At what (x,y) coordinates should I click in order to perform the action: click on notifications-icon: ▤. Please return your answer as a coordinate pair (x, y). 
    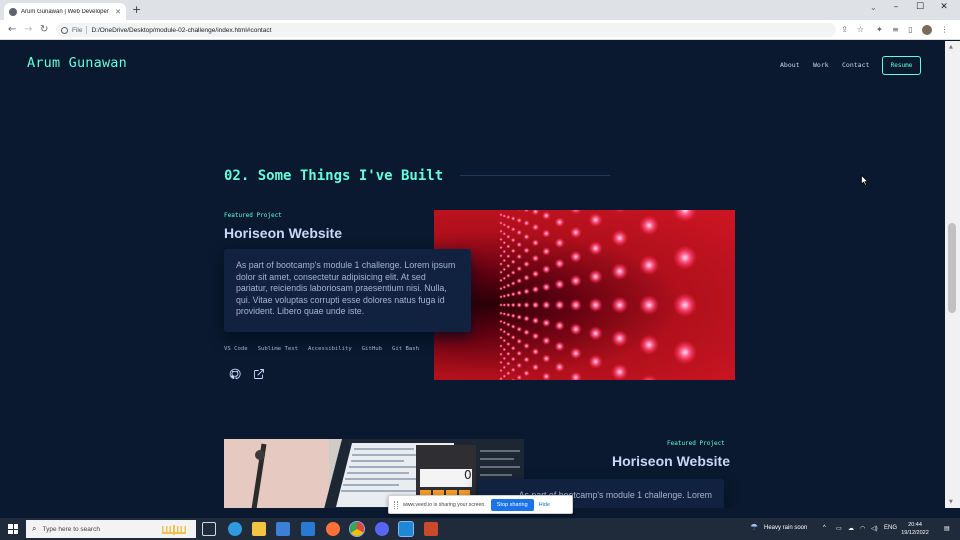
    Looking at the image, I should click on (947, 528).